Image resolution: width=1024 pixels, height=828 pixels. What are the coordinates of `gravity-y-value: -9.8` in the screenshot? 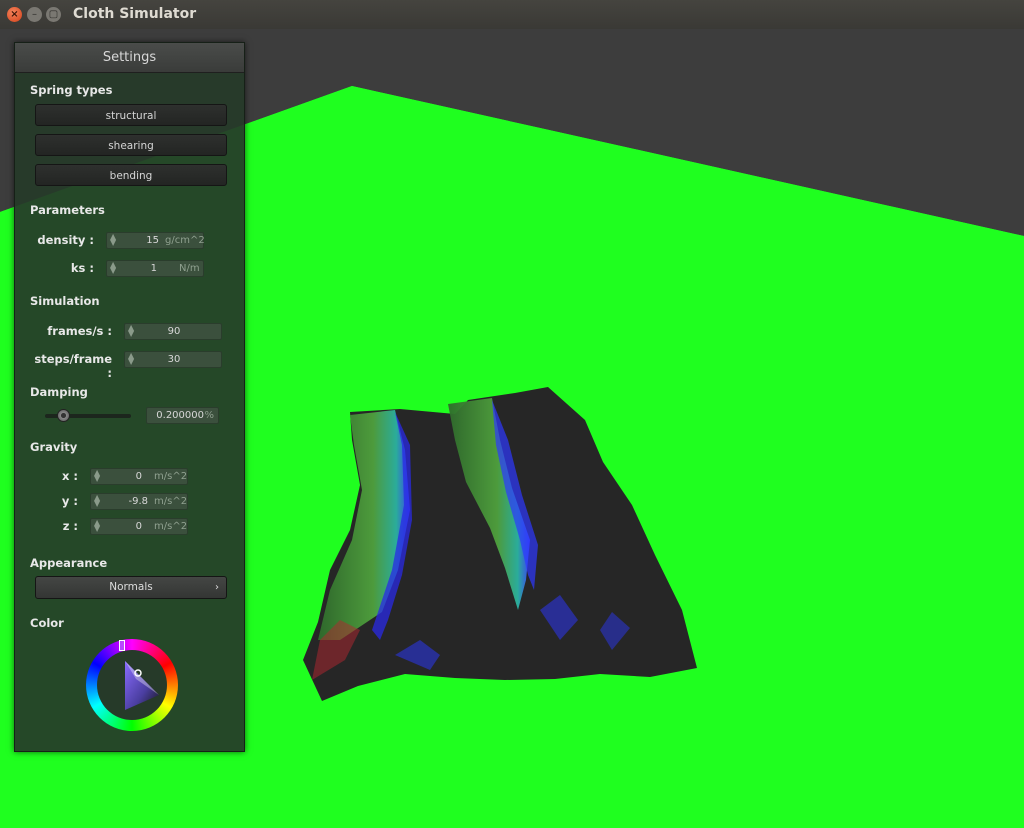 It's located at (138, 501).